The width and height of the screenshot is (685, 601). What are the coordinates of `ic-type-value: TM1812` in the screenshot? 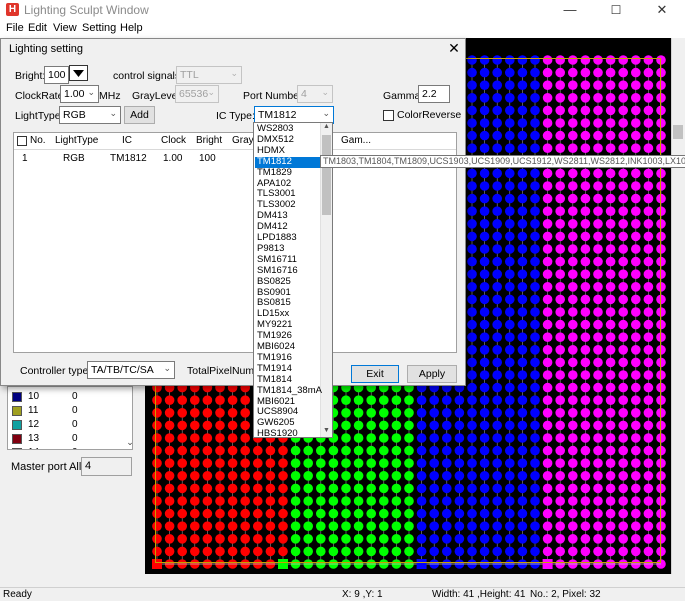 It's located at (277, 115).